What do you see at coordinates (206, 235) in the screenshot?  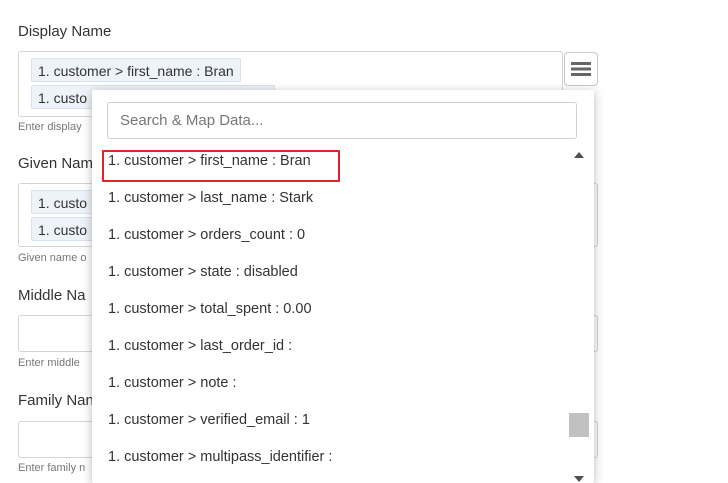 I see `option-orders-count: 1. customer > orders_count : 0` at bounding box center [206, 235].